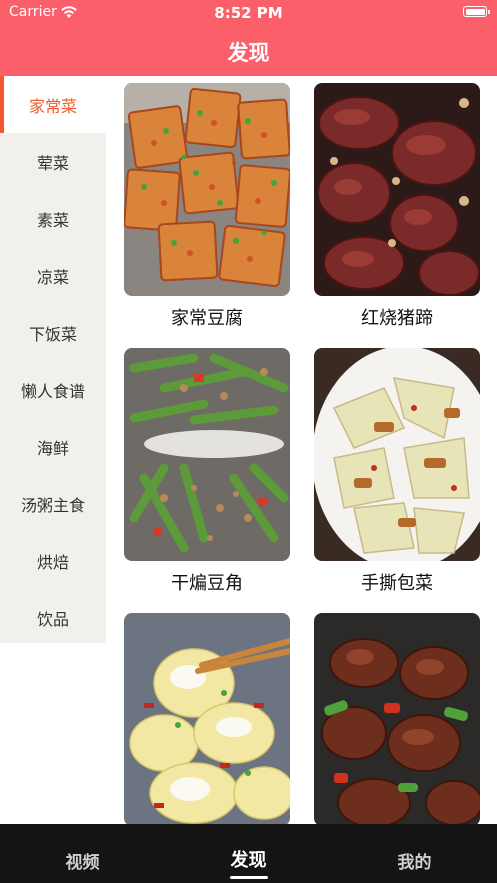 This screenshot has width=497, height=883. Describe the element at coordinates (248, 860) in the screenshot. I see `tab-label: 发现` at that location.